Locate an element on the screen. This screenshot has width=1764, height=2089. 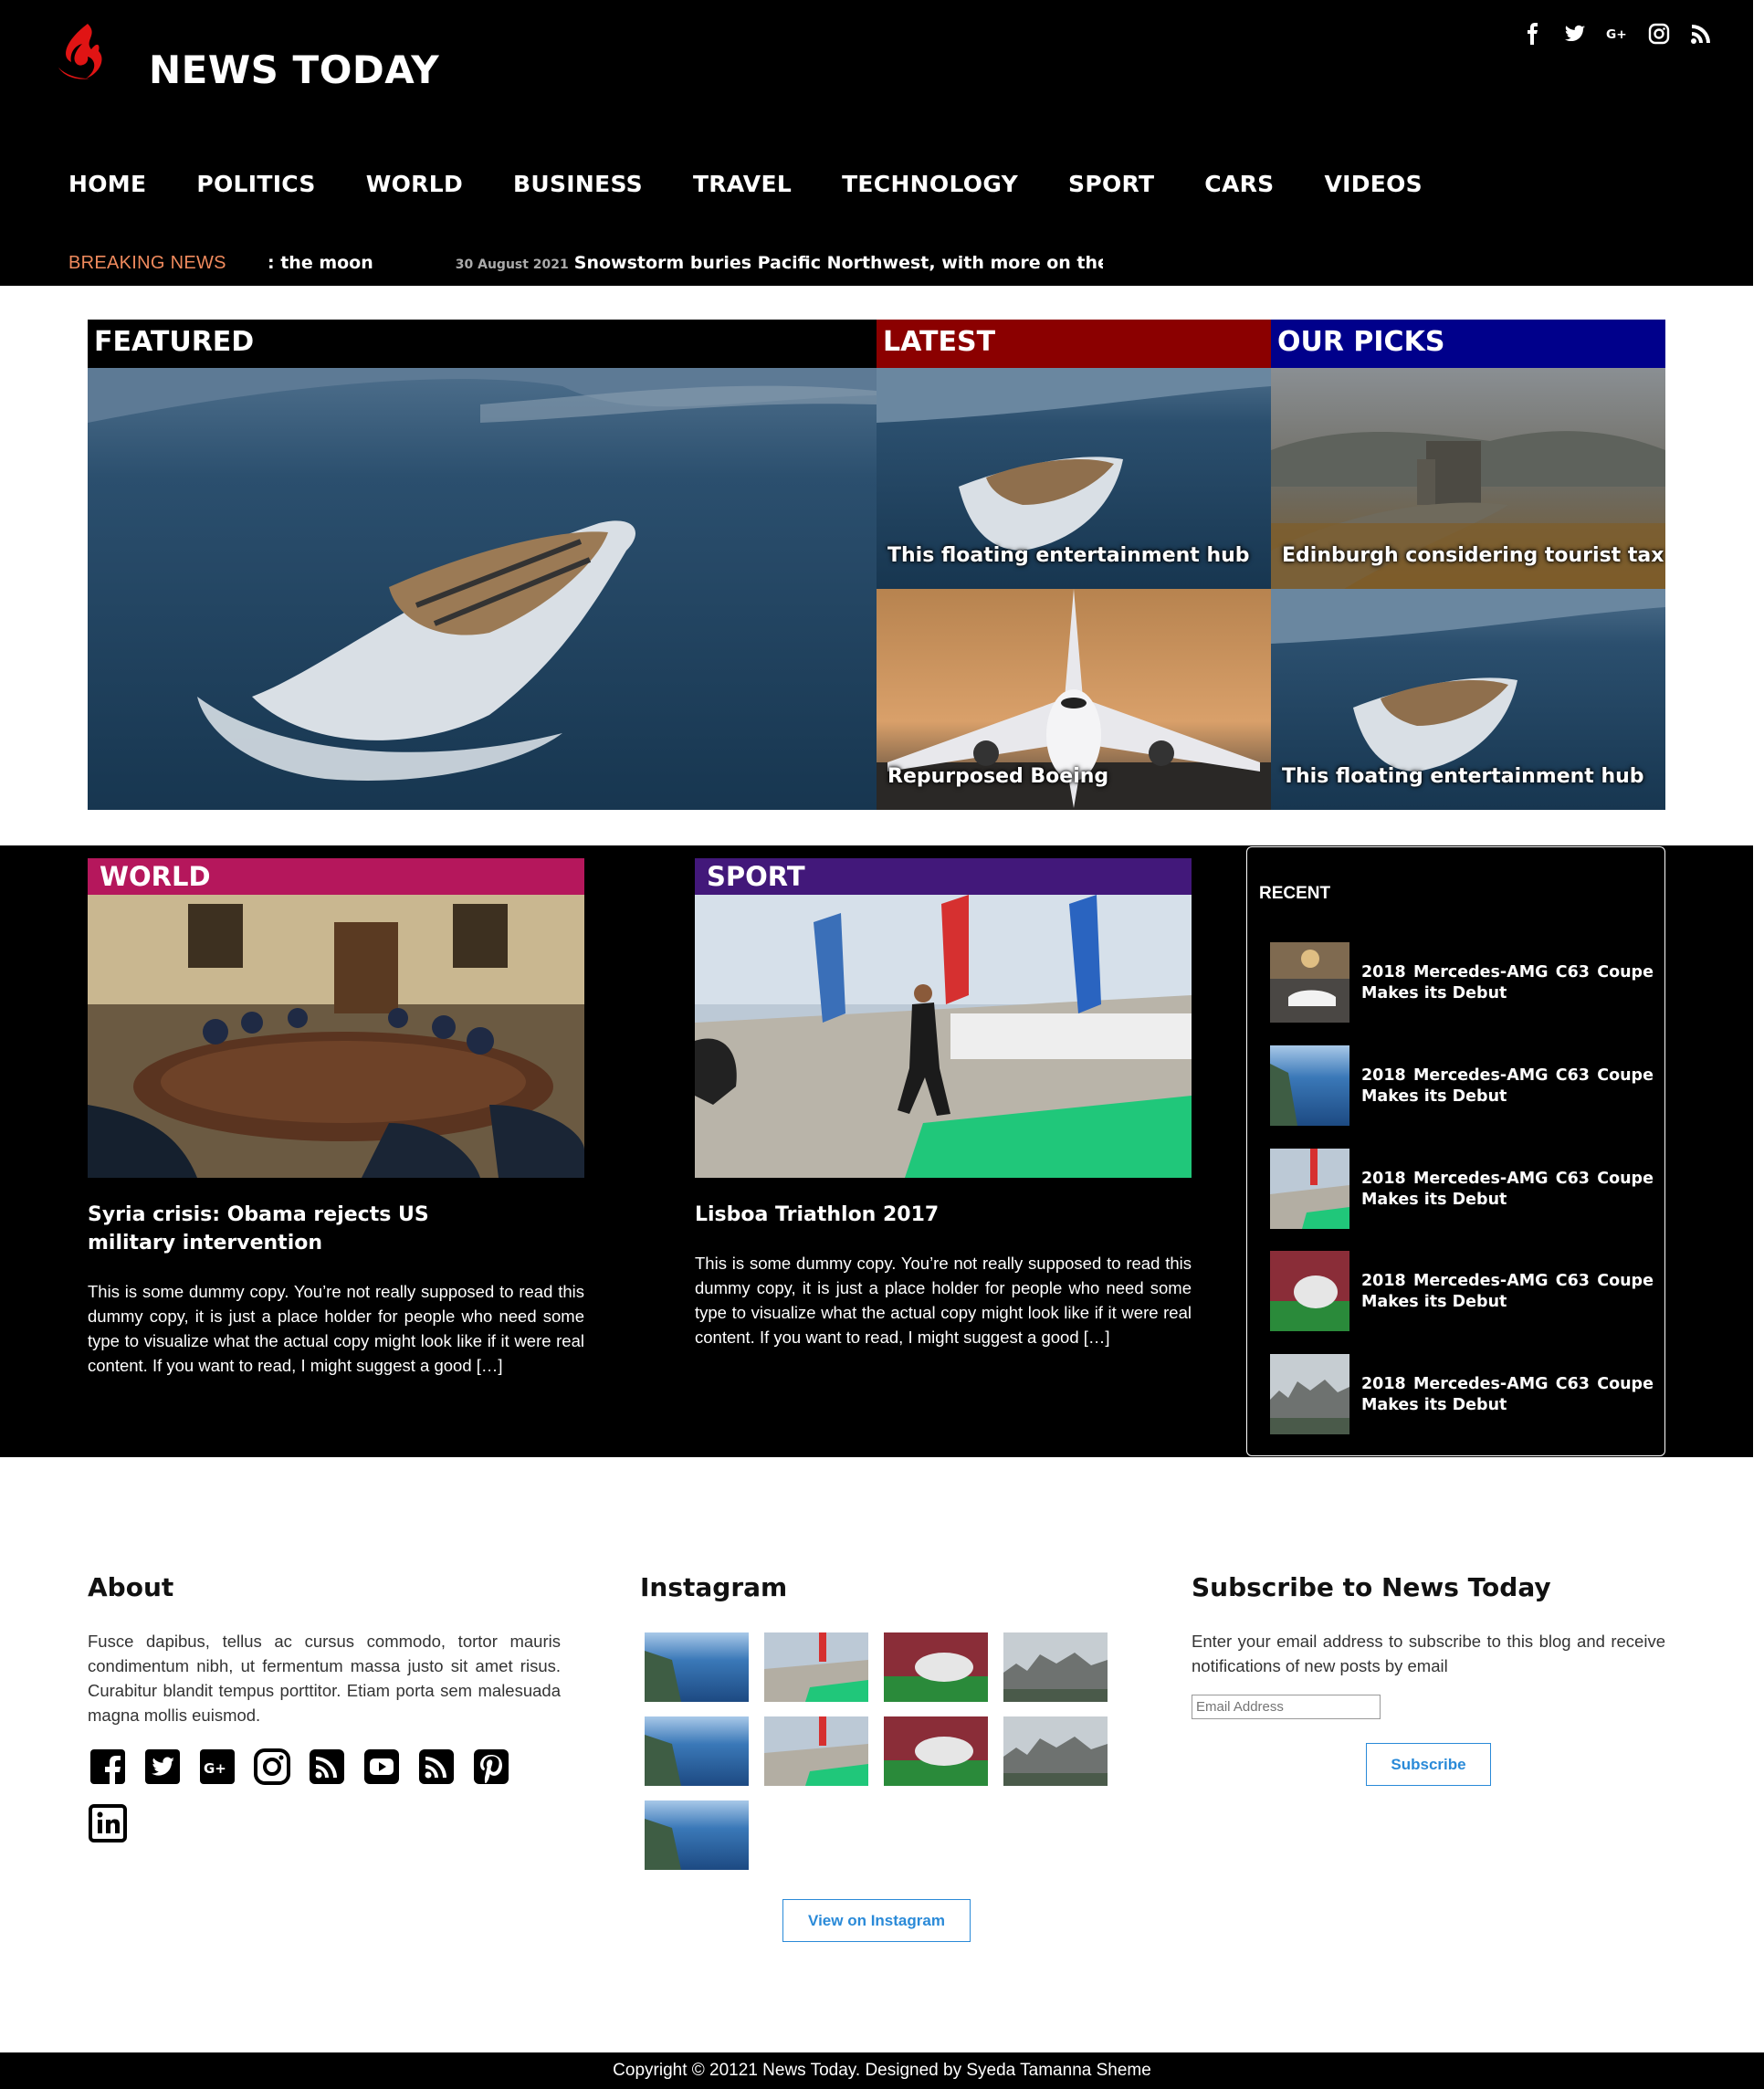
sport-post-image is located at coordinates (943, 1036).